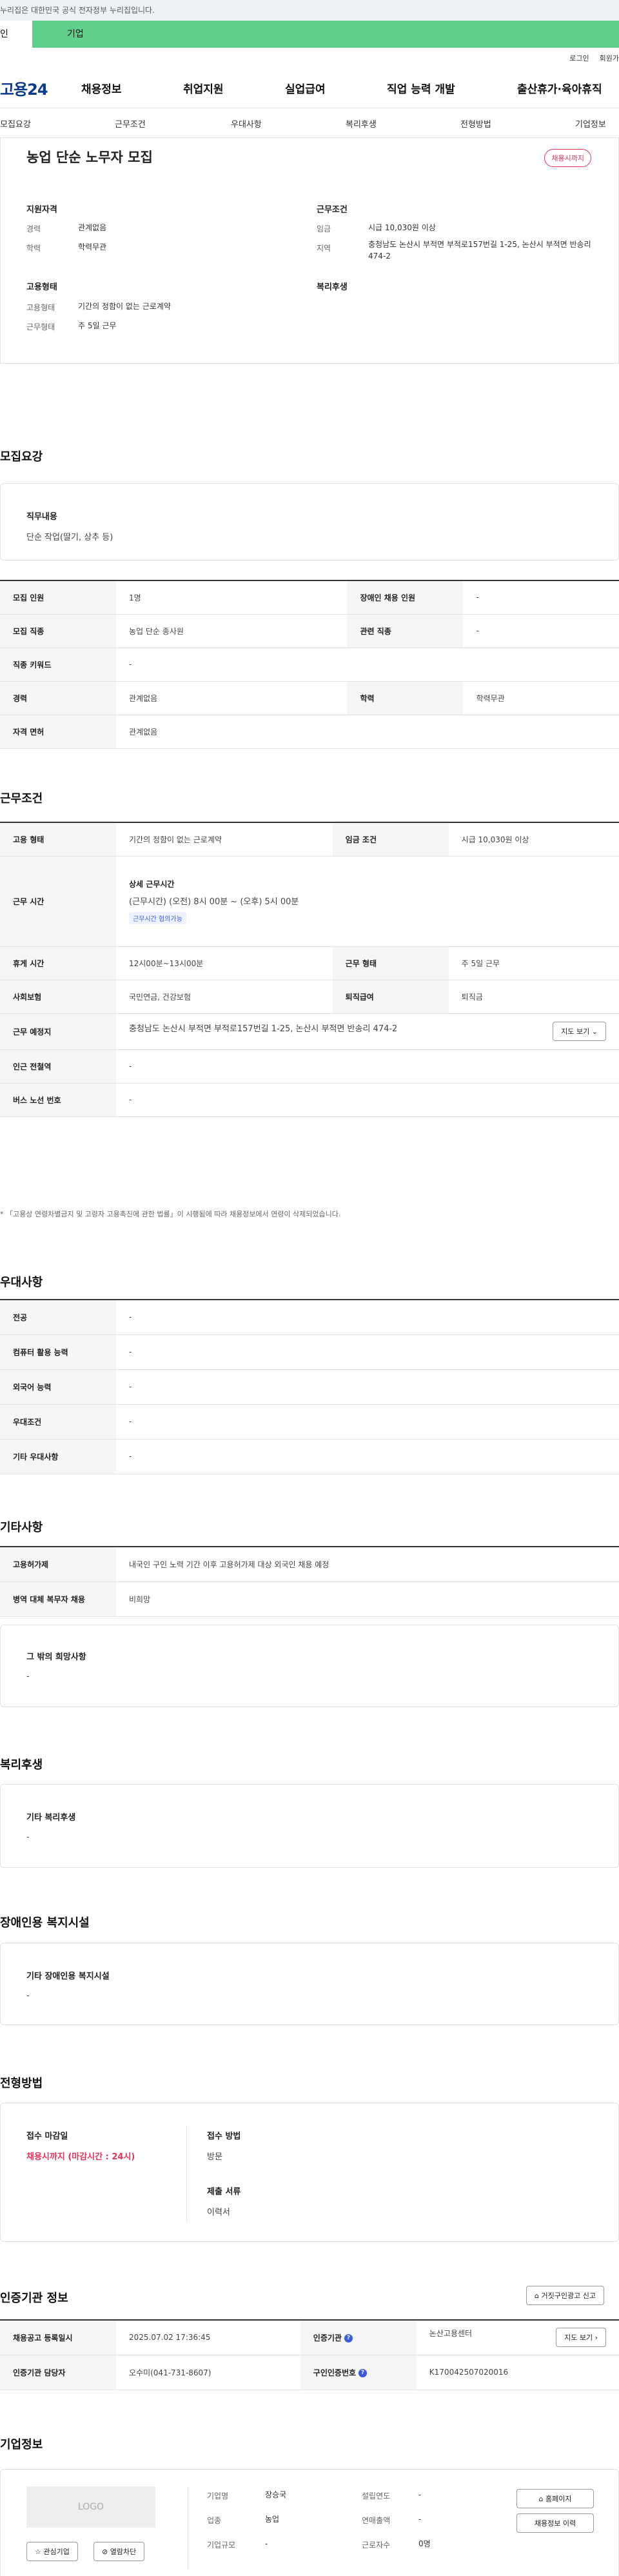 The width and height of the screenshot is (619, 2576). I want to click on year-value: -, so click(420, 2494).